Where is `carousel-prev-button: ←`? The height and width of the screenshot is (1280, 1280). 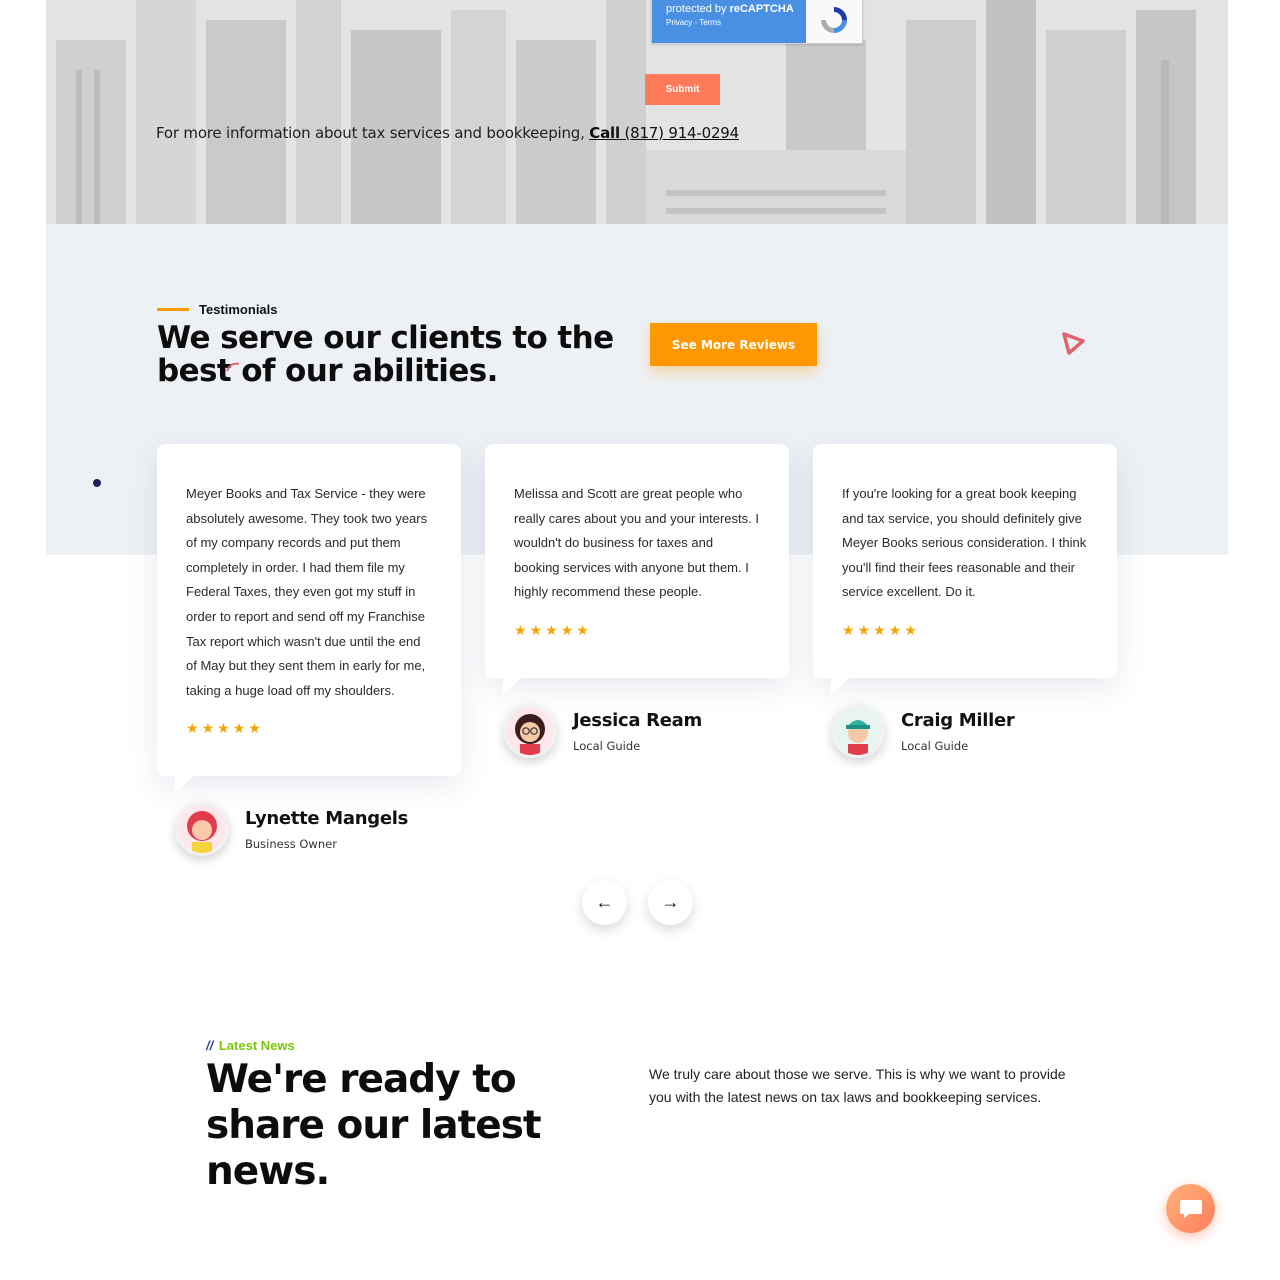
carousel-prev-button: ← is located at coordinates (604, 902).